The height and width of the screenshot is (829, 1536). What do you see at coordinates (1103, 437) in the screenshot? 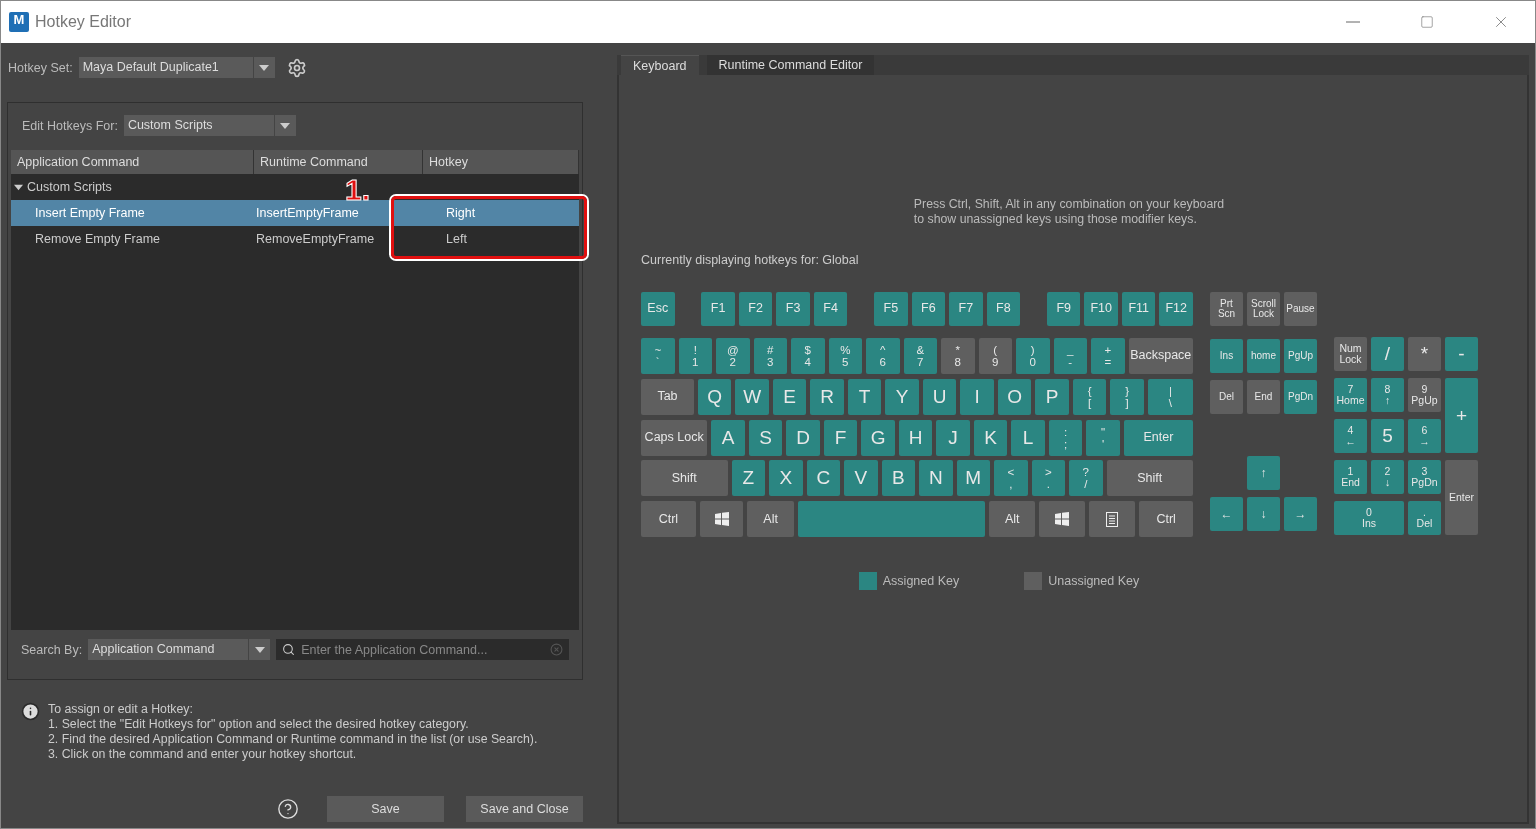
I see `keycap: " '` at bounding box center [1103, 437].